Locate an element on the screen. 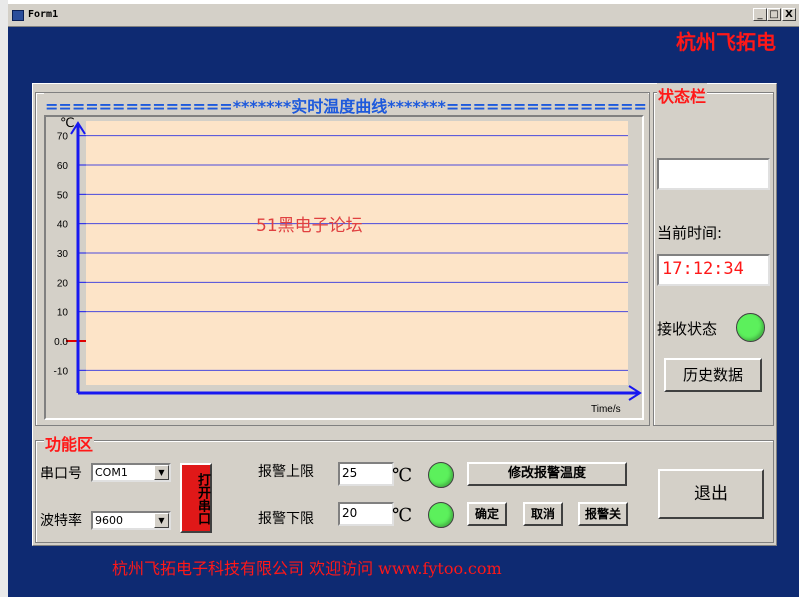 The image size is (799, 597). baud-label: 波特率 is located at coordinates (61, 521).